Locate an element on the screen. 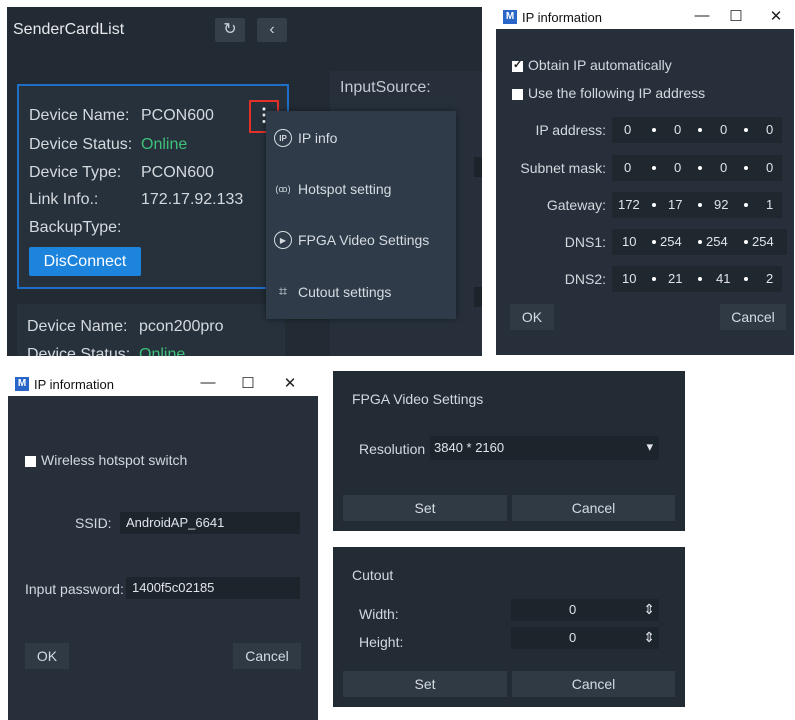 The height and width of the screenshot is (720, 795). menu-item-label: Hotspot setting is located at coordinates (345, 189).